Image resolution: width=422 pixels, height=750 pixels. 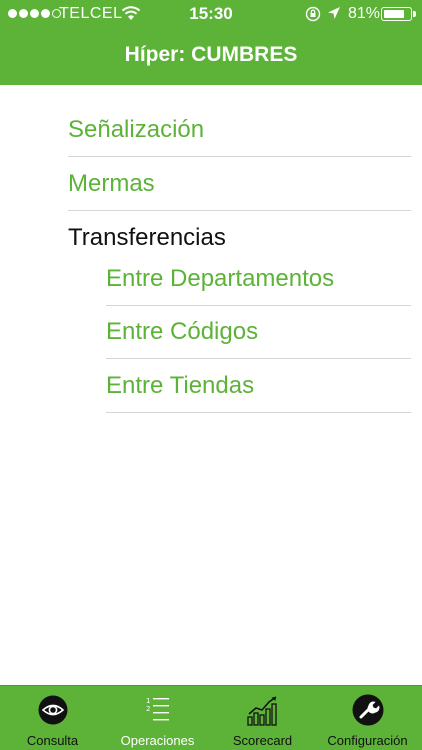 What do you see at coordinates (211, 15) in the screenshot?
I see `status-bar: TELCEL 15:30 81%` at bounding box center [211, 15].